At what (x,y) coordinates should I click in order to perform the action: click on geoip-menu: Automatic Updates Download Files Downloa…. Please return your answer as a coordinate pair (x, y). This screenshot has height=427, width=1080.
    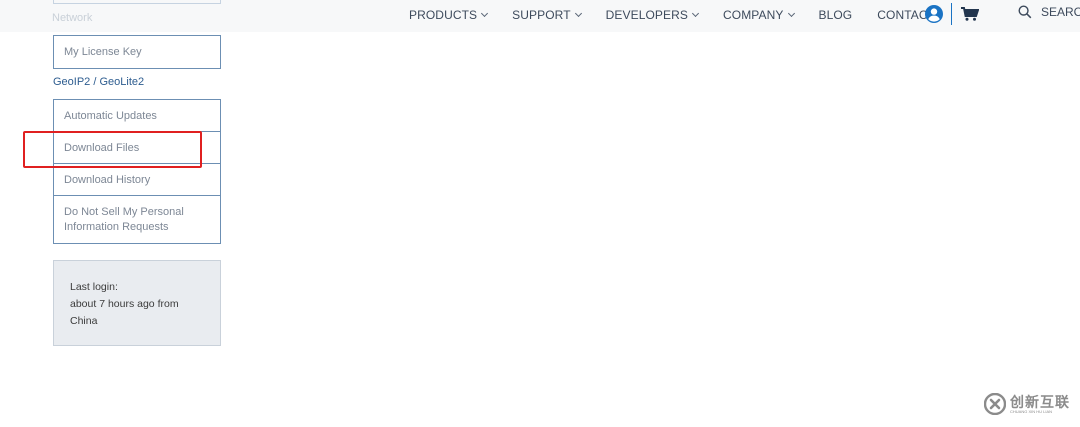
    Looking at the image, I should click on (137, 171).